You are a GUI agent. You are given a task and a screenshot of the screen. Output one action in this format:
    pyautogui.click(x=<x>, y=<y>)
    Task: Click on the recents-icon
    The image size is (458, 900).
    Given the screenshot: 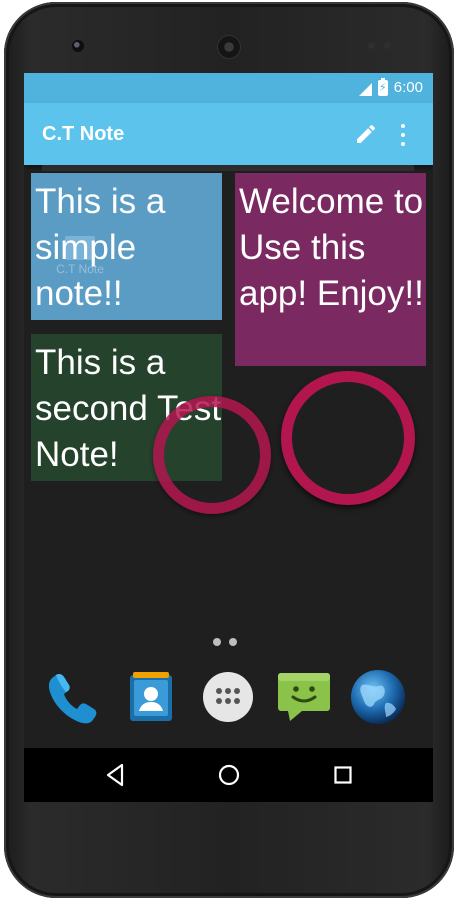 What is the action you would take?
    pyautogui.click(x=343, y=775)
    